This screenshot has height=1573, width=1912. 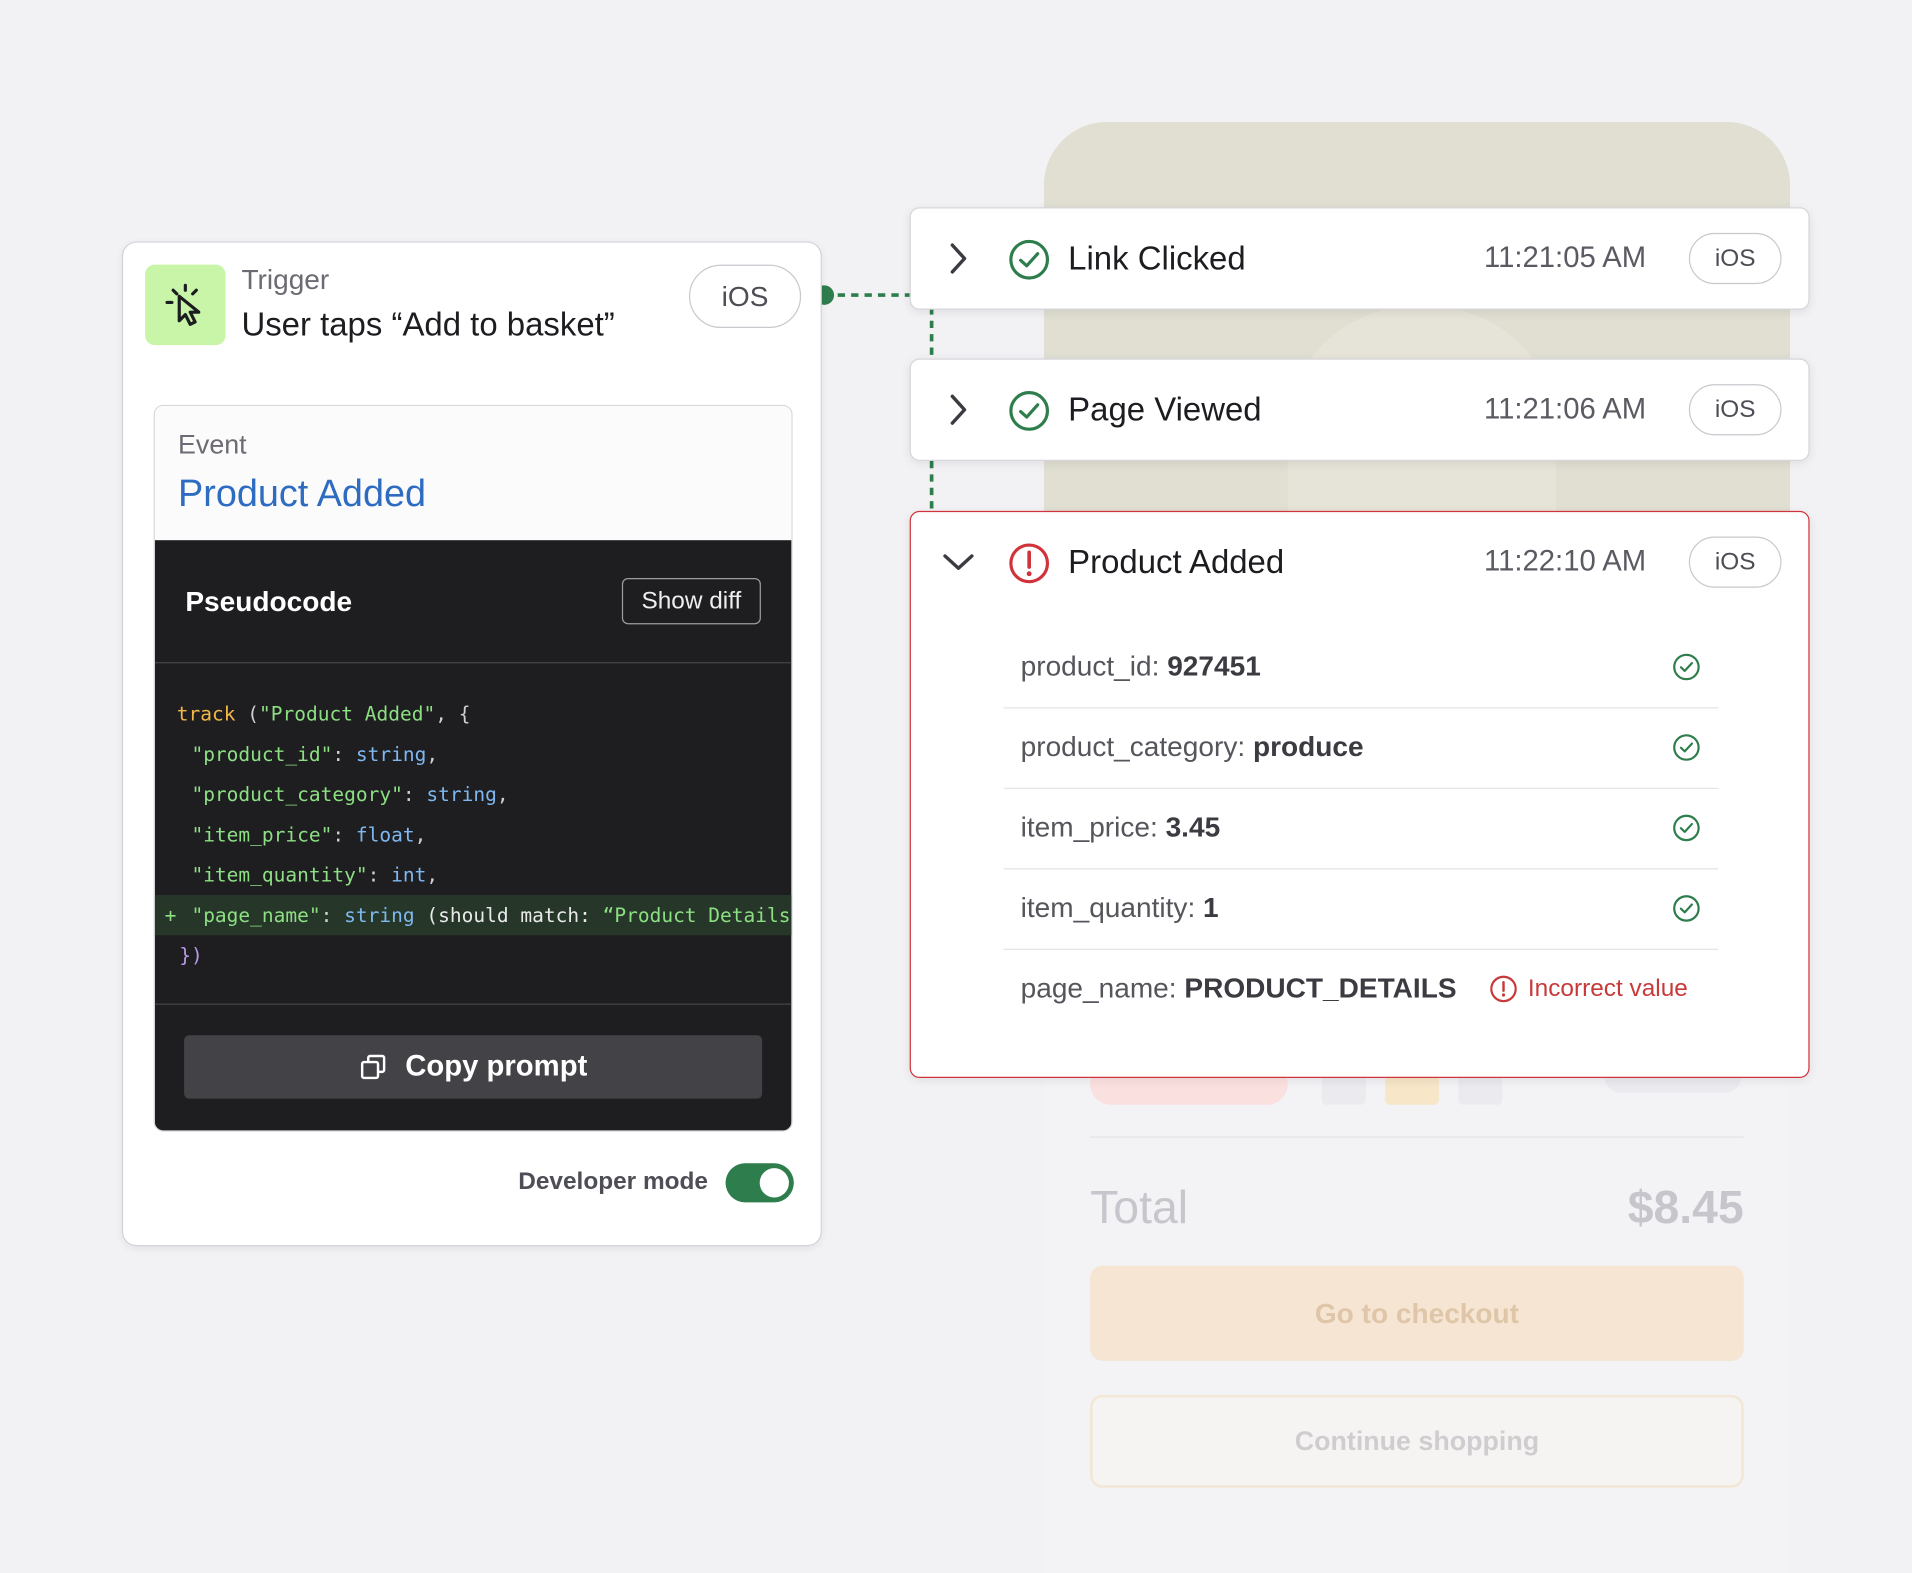 I want to click on toggle-knob, so click(x=774, y=1183).